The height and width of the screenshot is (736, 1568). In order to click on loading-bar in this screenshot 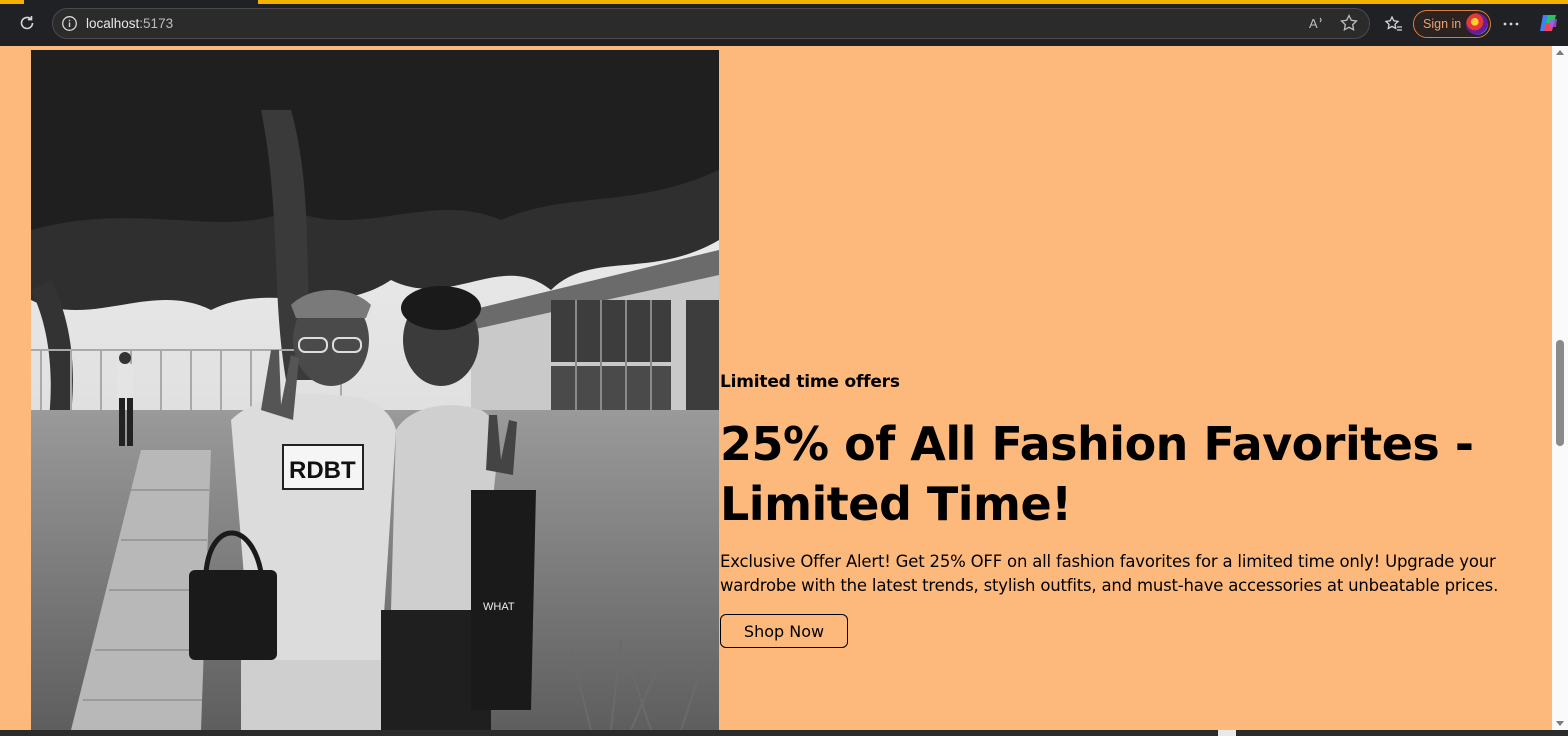, I will do `click(913, 2)`.